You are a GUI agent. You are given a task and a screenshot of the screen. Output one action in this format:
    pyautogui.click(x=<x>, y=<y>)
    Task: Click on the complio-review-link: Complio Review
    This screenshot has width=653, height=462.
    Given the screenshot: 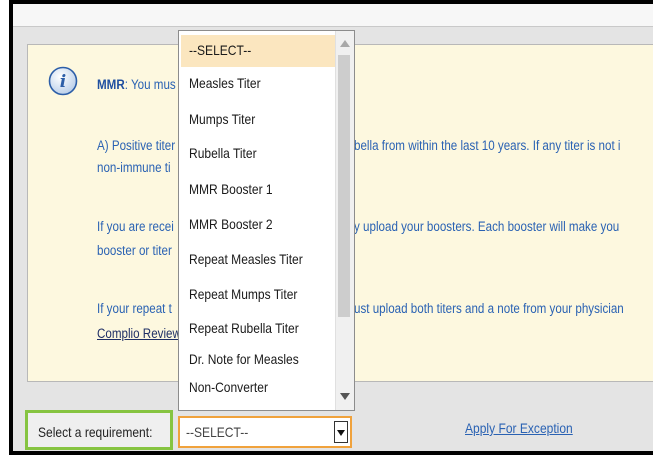 What is the action you would take?
    pyautogui.click(x=139, y=333)
    